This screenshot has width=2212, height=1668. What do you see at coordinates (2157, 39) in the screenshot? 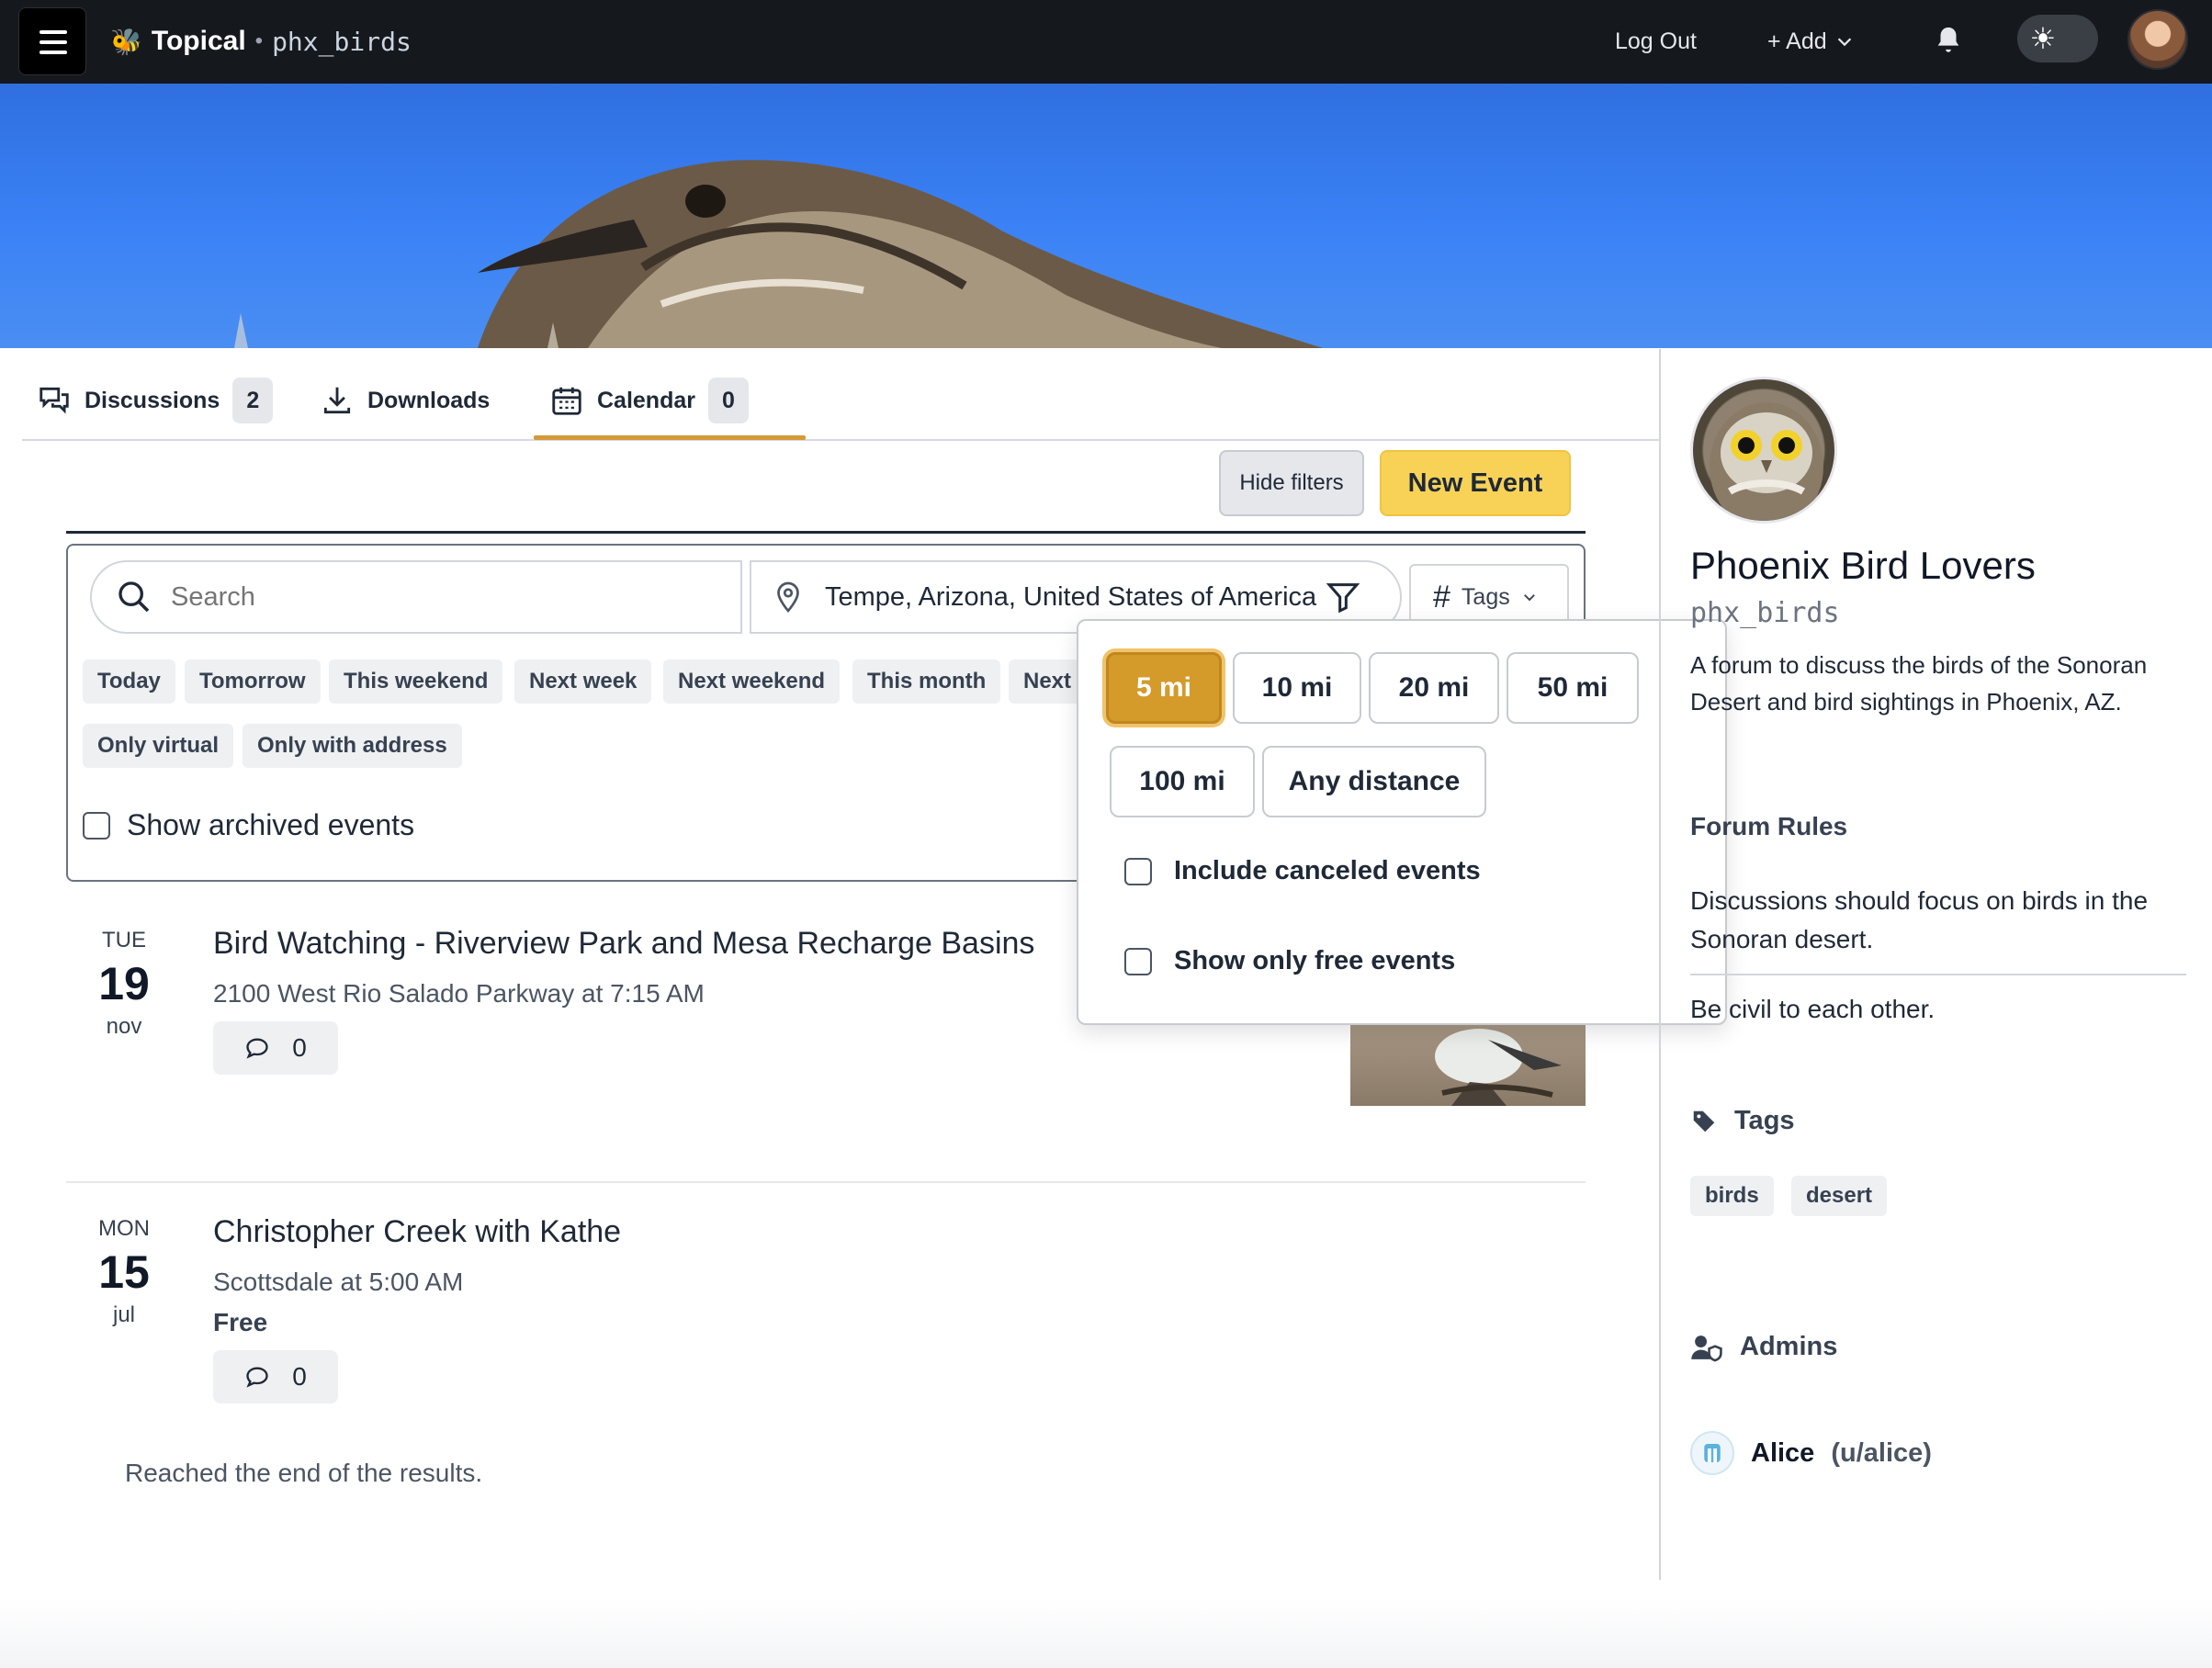
I see `user-avatar` at bounding box center [2157, 39].